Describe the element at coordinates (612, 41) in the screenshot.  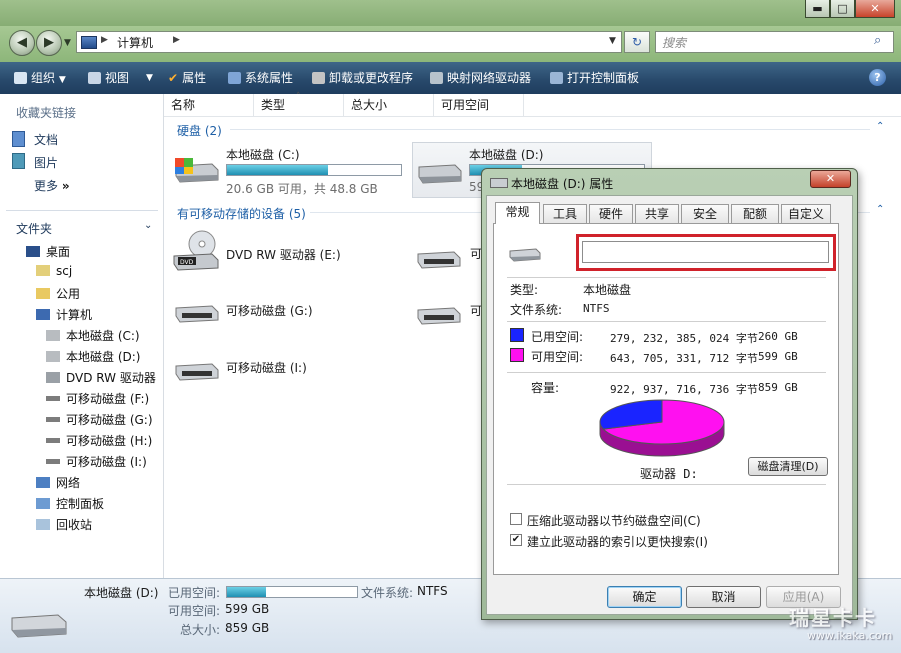
I see `address-dropdown-icon: ▼` at that location.